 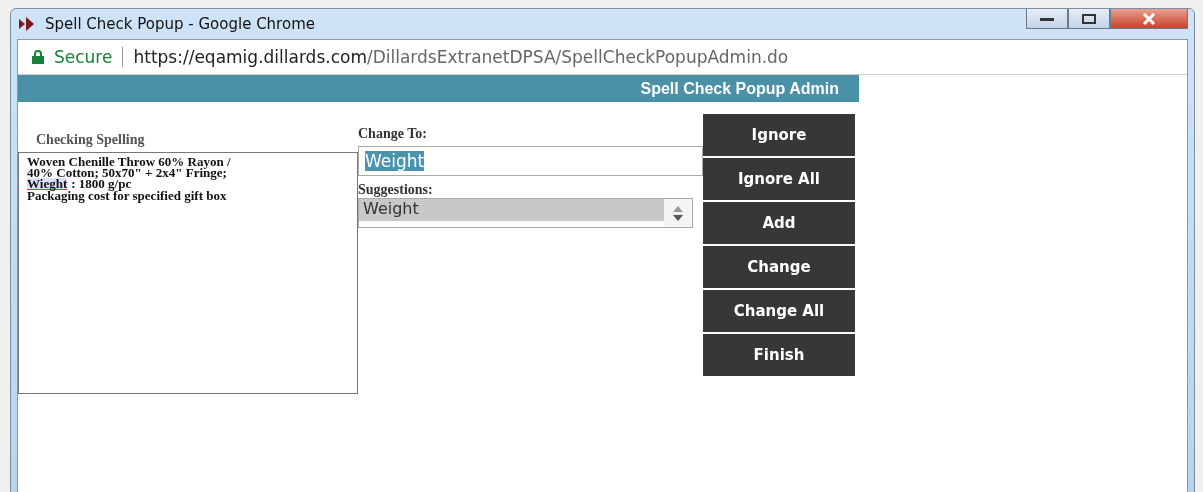 What do you see at coordinates (180, 24) in the screenshot?
I see `window-title: Spell Check Popup - Google Chrome` at bounding box center [180, 24].